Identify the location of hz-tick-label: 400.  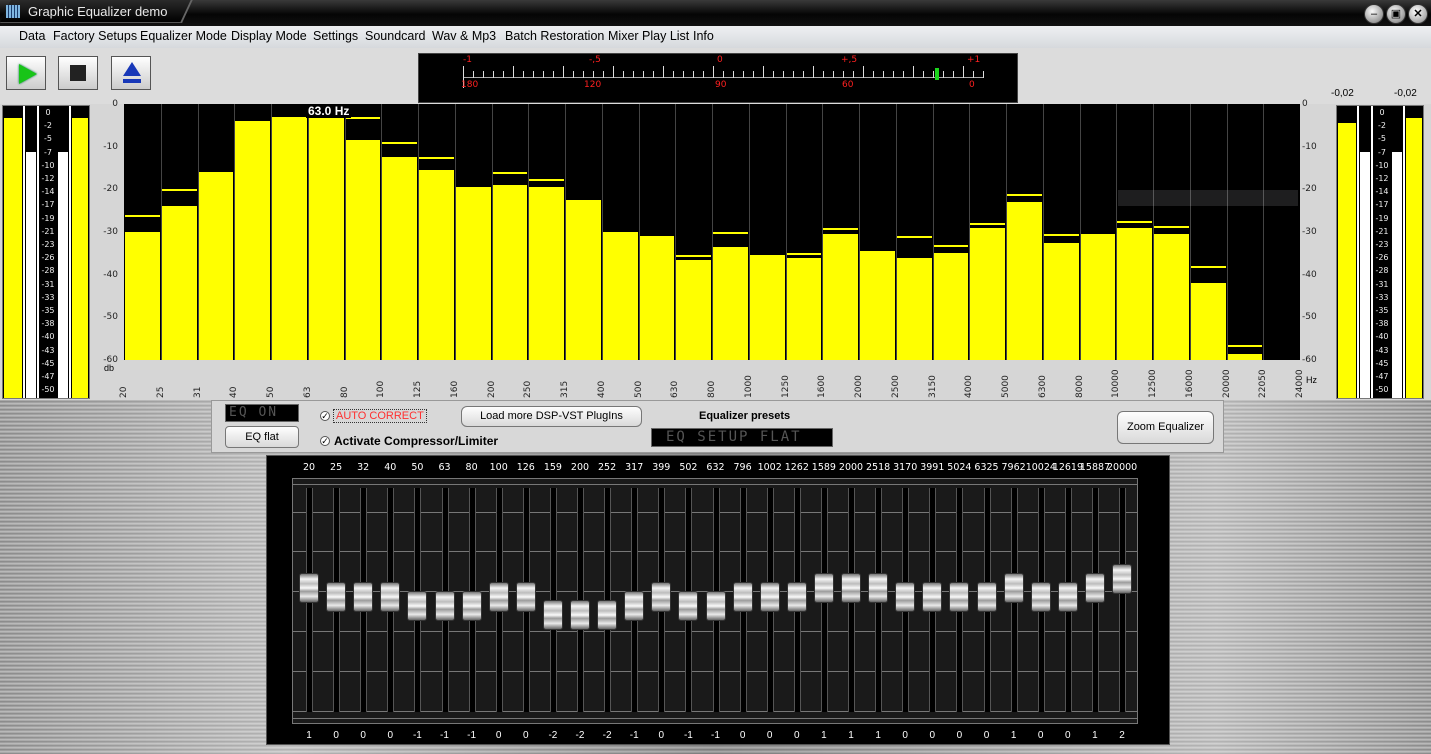
(601, 389).